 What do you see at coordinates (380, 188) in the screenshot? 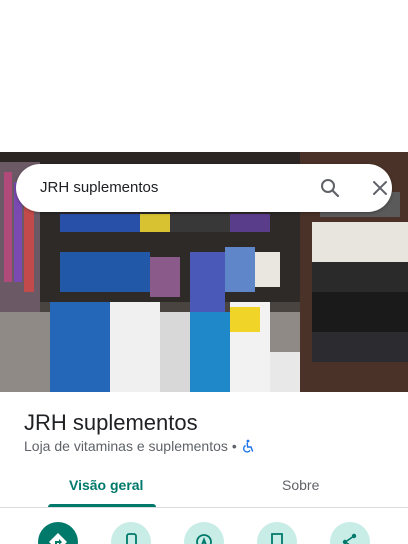
I see `close-icon` at bounding box center [380, 188].